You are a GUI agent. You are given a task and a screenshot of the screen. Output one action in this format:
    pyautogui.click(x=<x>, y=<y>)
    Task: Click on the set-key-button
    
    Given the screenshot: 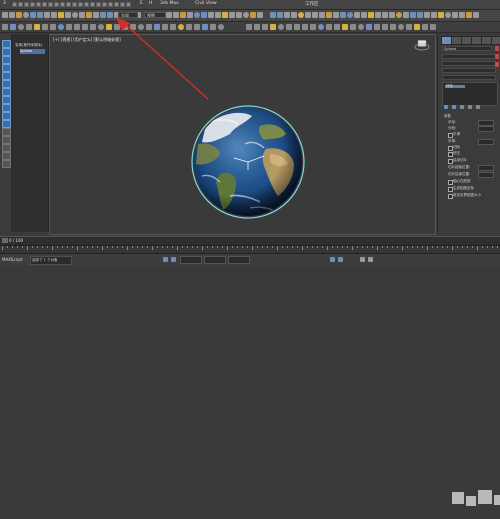 What is the action you would take?
    pyautogui.click(x=340, y=259)
    